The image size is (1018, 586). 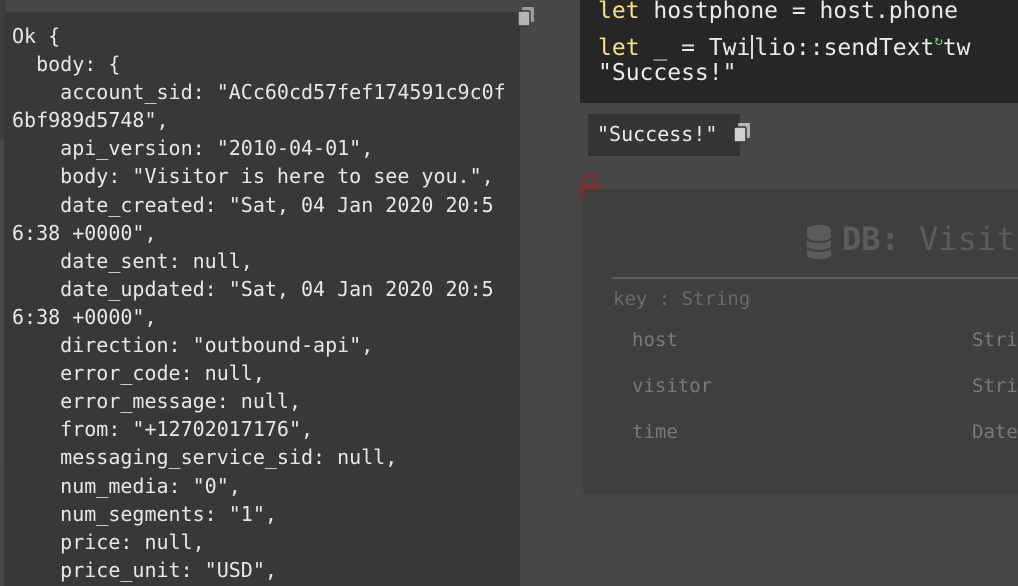 I want to click on code-line: let hostphone = host.phone, so click(x=778, y=13).